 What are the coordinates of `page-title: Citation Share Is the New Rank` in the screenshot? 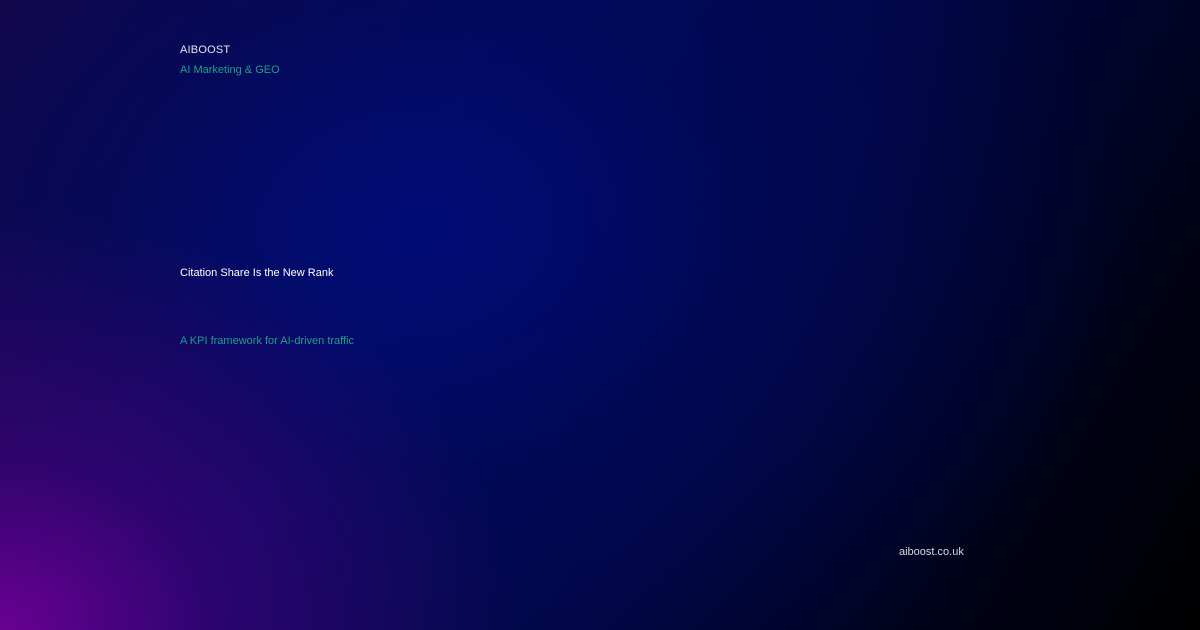 It's located at (257, 273).